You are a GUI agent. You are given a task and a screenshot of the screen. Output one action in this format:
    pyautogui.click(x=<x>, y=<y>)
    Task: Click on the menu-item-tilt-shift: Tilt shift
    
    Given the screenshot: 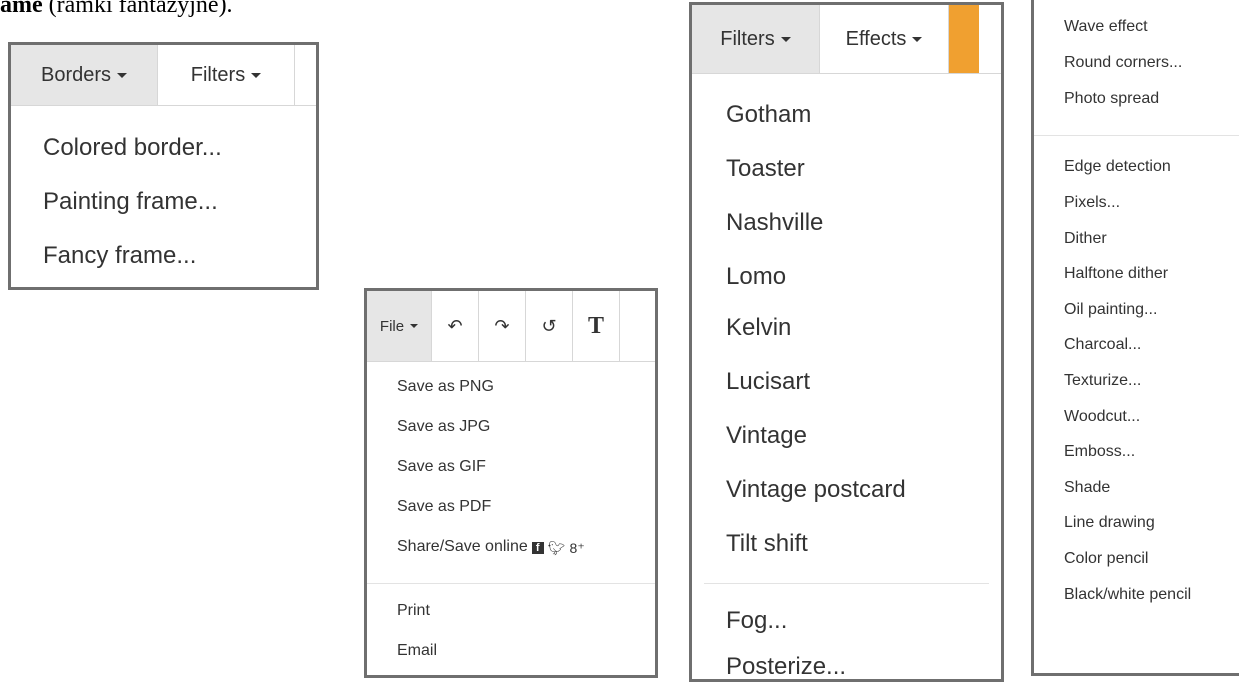 What is the action you would take?
    pyautogui.click(x=767, y=544)
    